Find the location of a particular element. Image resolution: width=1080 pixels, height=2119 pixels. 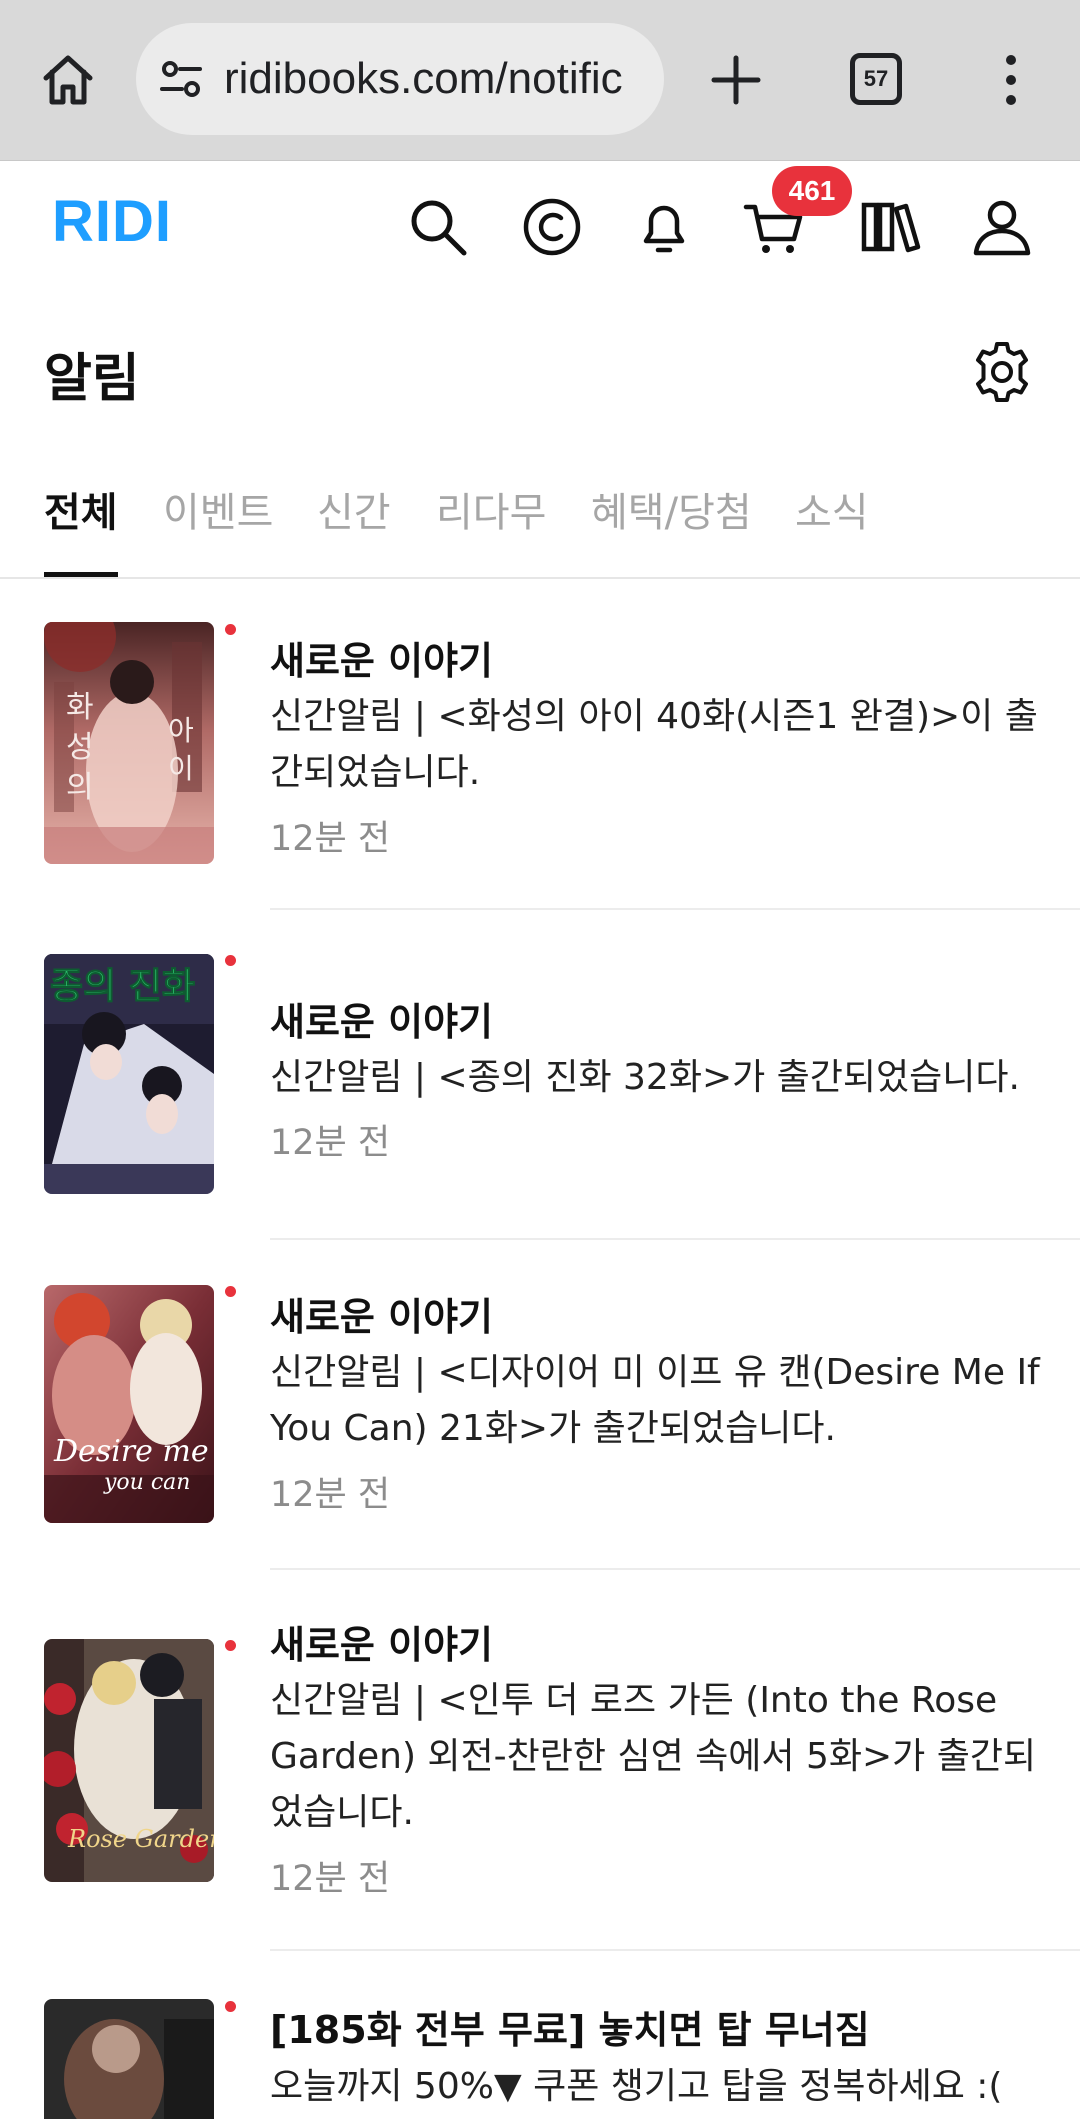

svg-text: 이 is located at coordinates (181, 768).